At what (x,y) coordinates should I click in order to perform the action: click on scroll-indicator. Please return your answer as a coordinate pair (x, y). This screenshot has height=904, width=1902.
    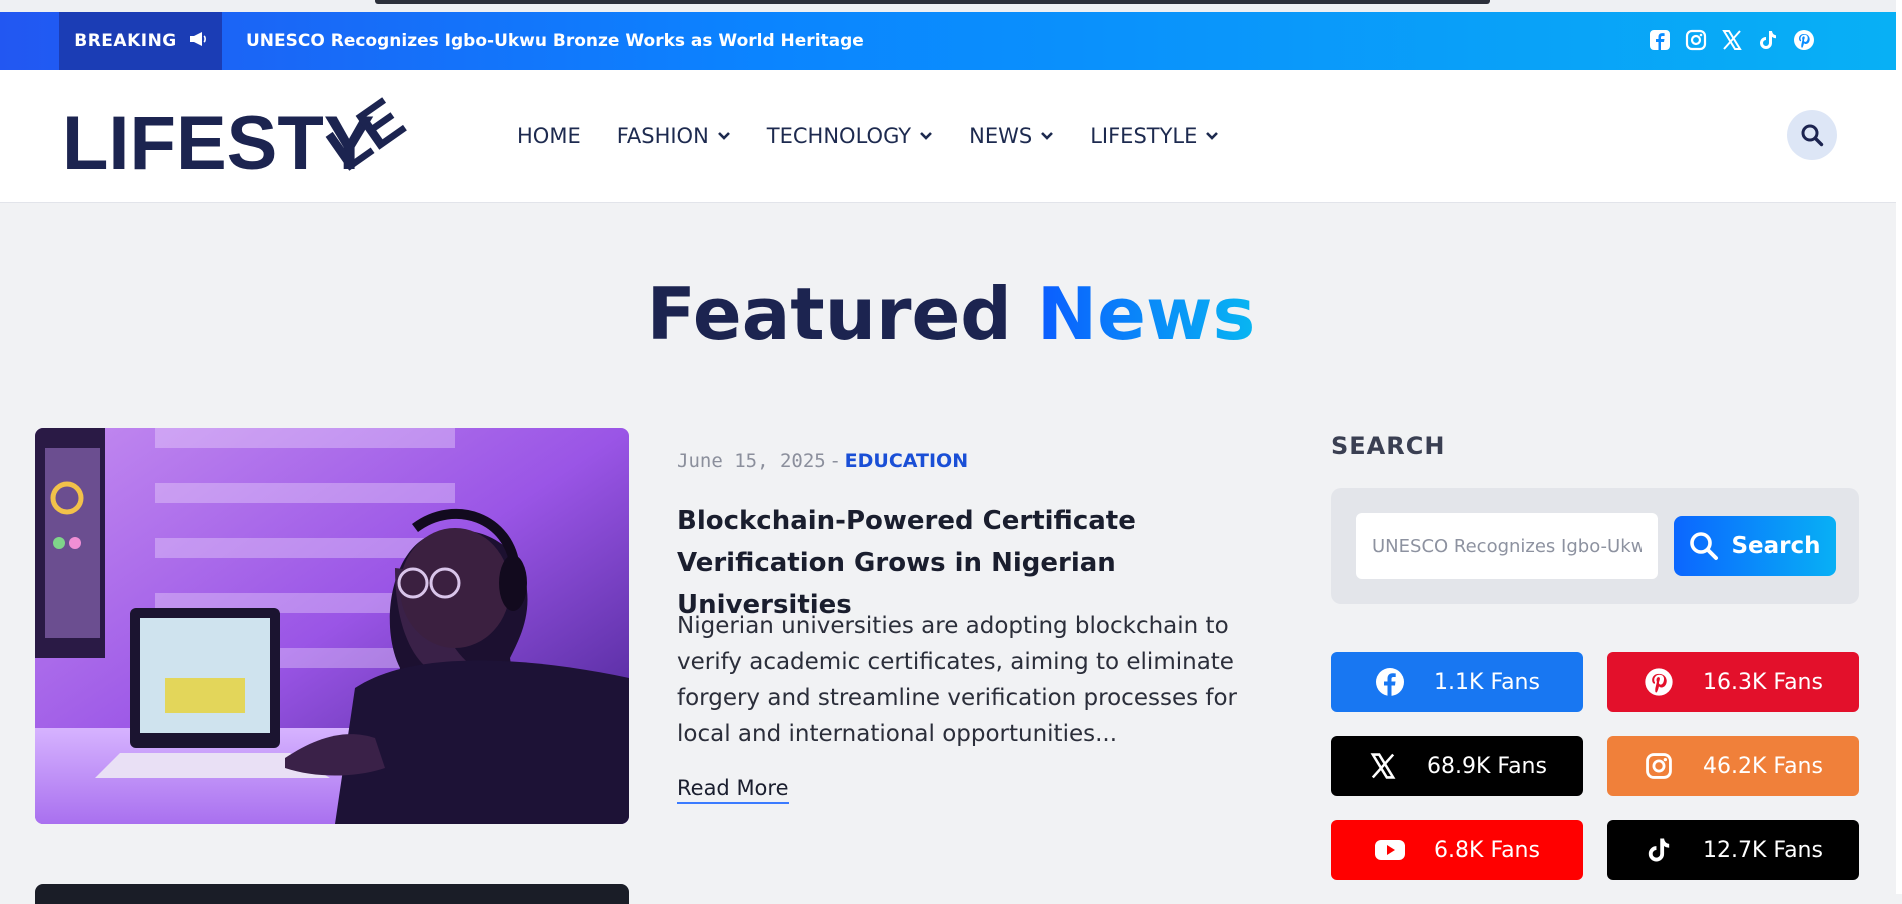
    Looking at the image, I should click on (932, 2).